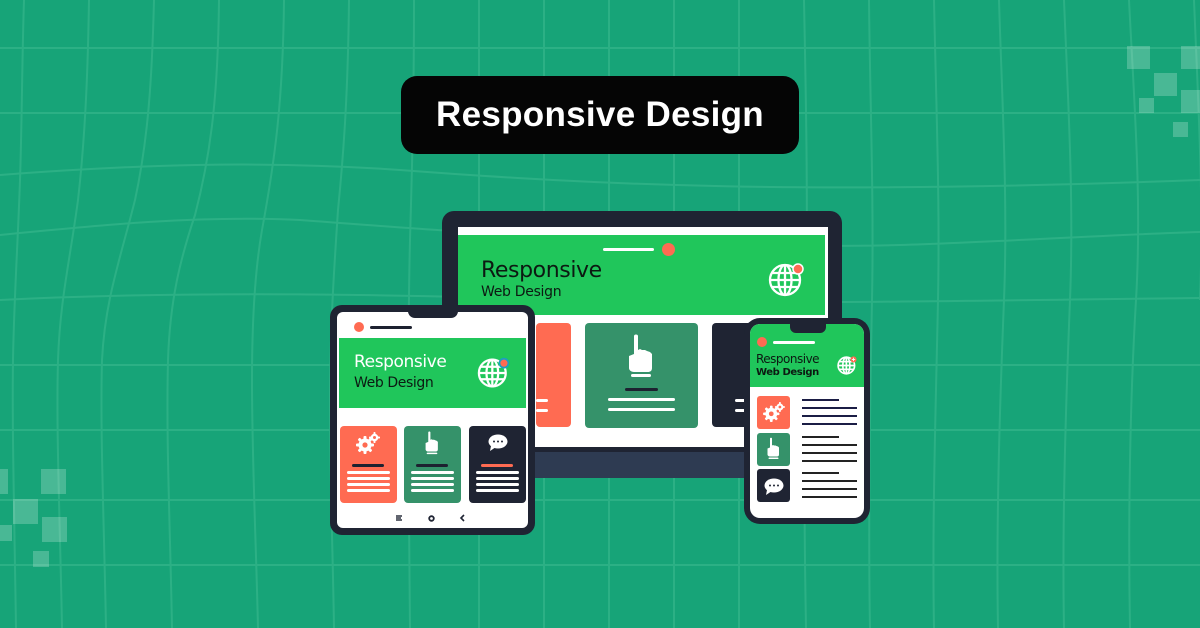 The height and width of the screenshot is (628, 1200). What do you see at coordinates (394, 383) in the screenshot?
I see `tablet-subtitle: Web Design` at bounding box center [394, 383].